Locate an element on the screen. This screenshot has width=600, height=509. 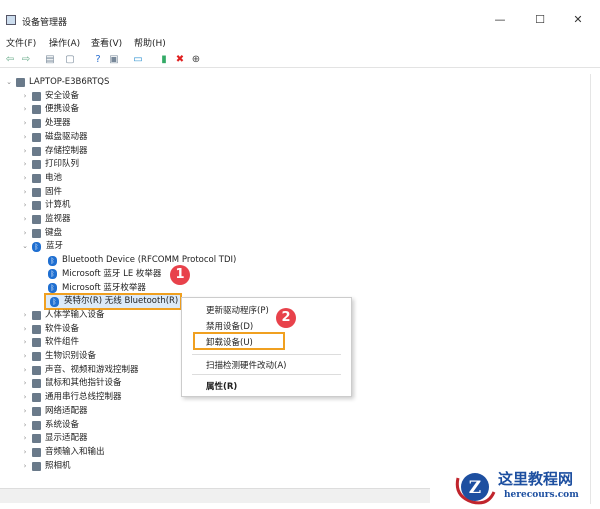
back-icon: ⇦ is located at coordinates (10, 59).